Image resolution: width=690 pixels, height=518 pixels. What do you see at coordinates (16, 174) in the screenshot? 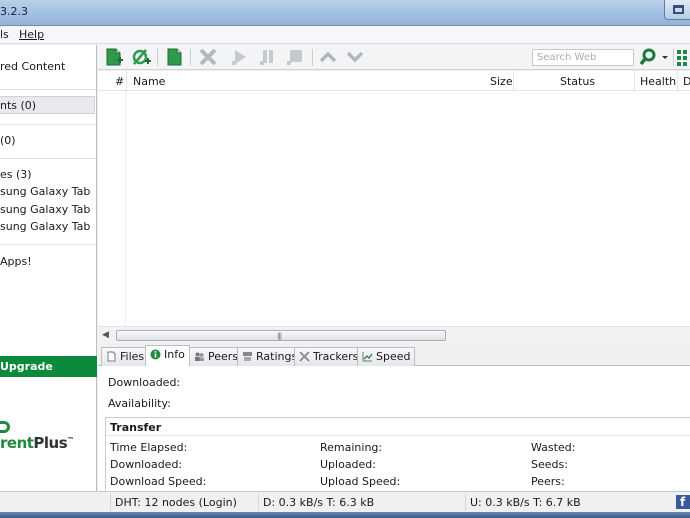
I see `sidebar-item-devices: es (3)` at bounding box center [16, 174].